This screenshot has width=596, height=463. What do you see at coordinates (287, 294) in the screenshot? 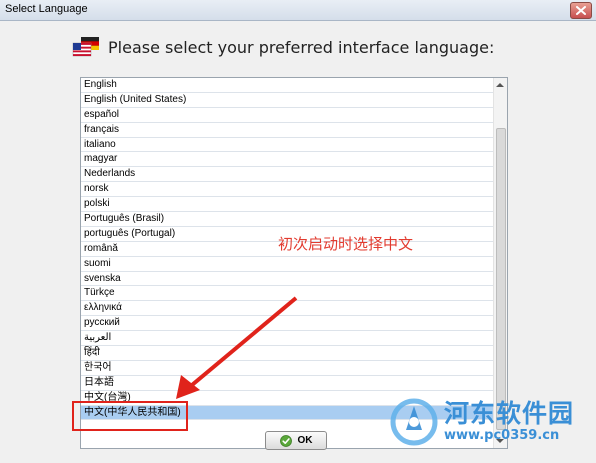
I see `list-item: Türkçe` at bounding box center [287, 294].